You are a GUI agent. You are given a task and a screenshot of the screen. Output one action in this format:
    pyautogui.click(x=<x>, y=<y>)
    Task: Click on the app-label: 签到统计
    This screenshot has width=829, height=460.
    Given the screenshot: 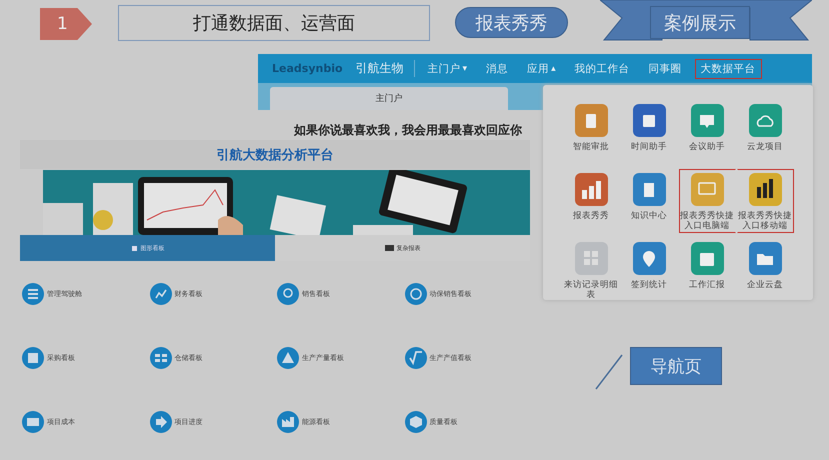 What is the action you would take?
    pyautogui.click(x=649, y=285)
    